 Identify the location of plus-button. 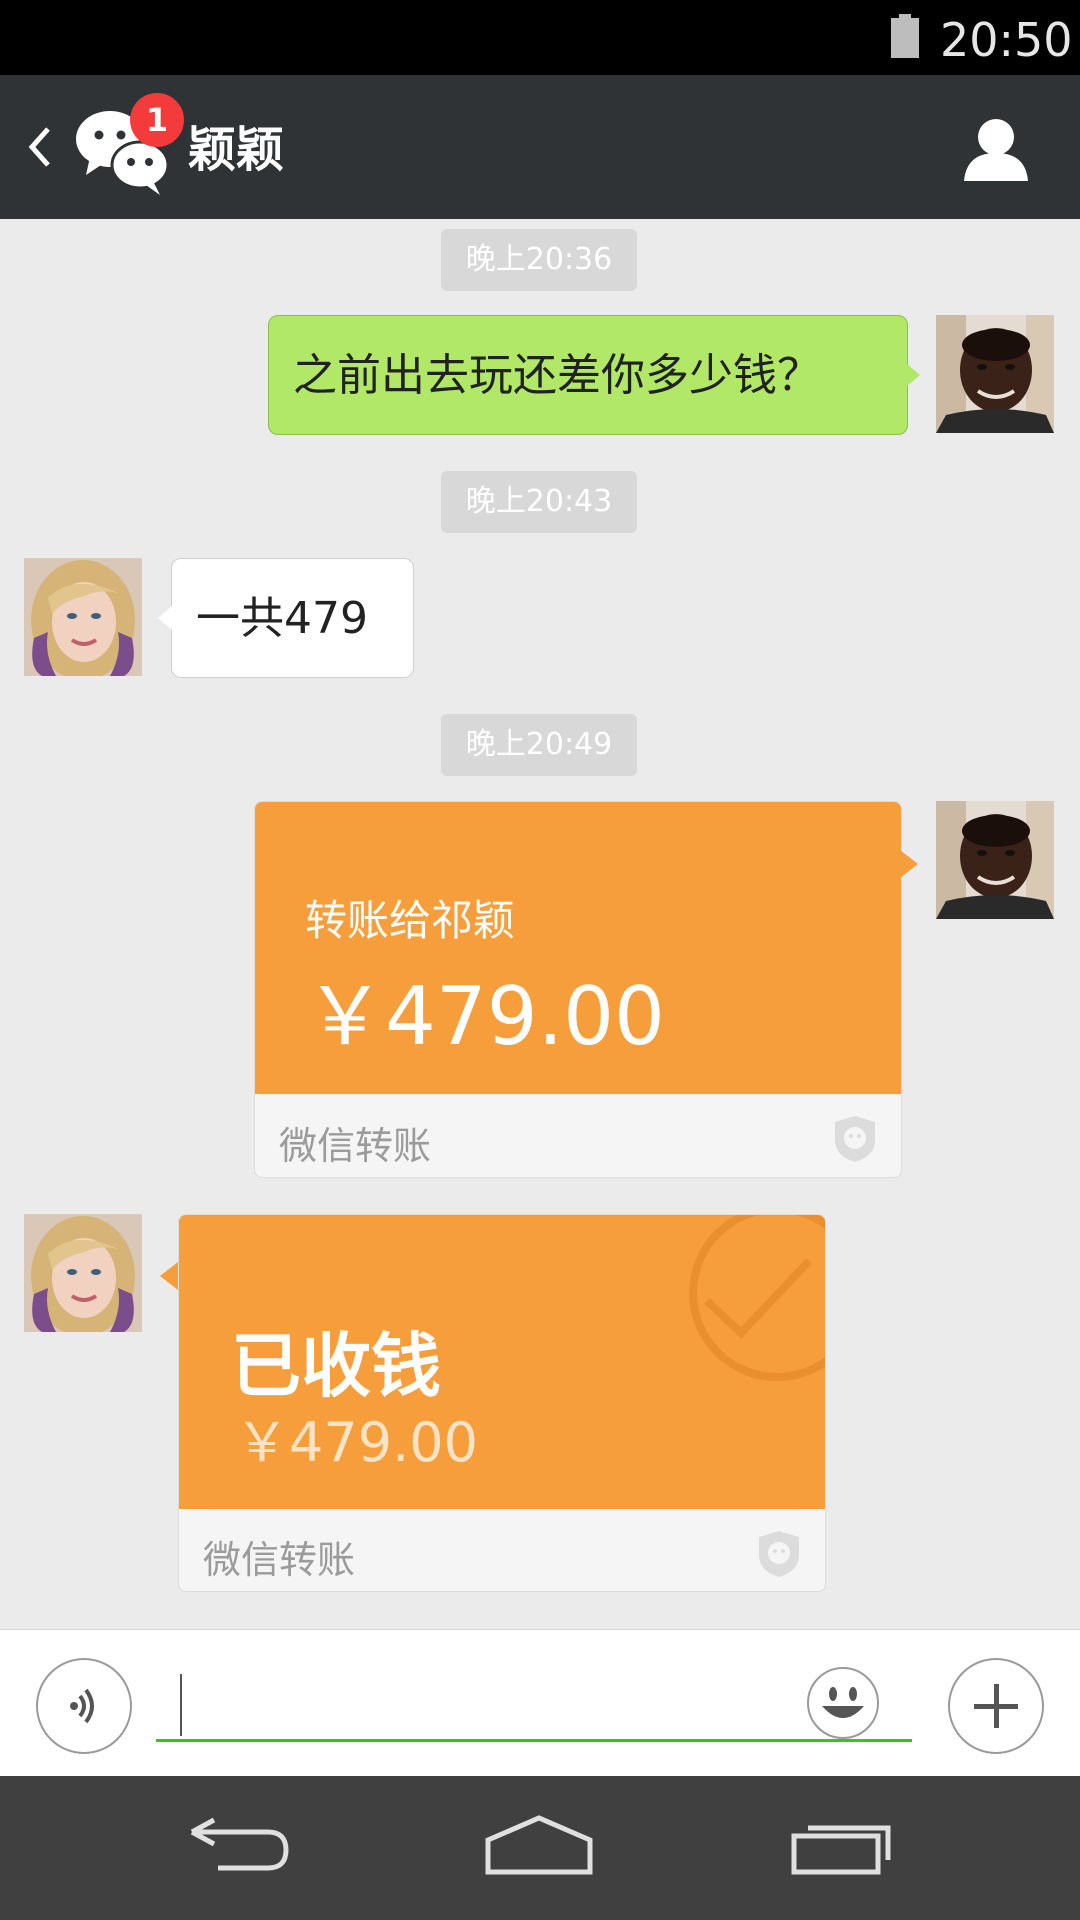
(996, 1706).